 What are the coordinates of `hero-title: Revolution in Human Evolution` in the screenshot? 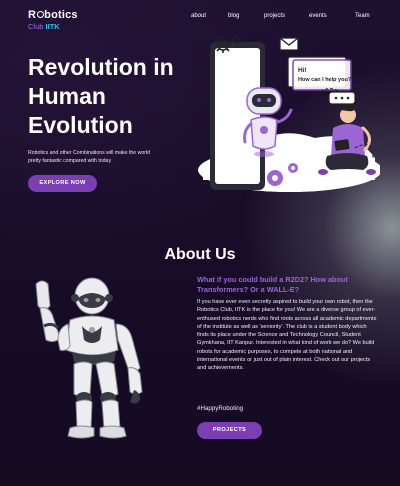 It's located at (101, 96).